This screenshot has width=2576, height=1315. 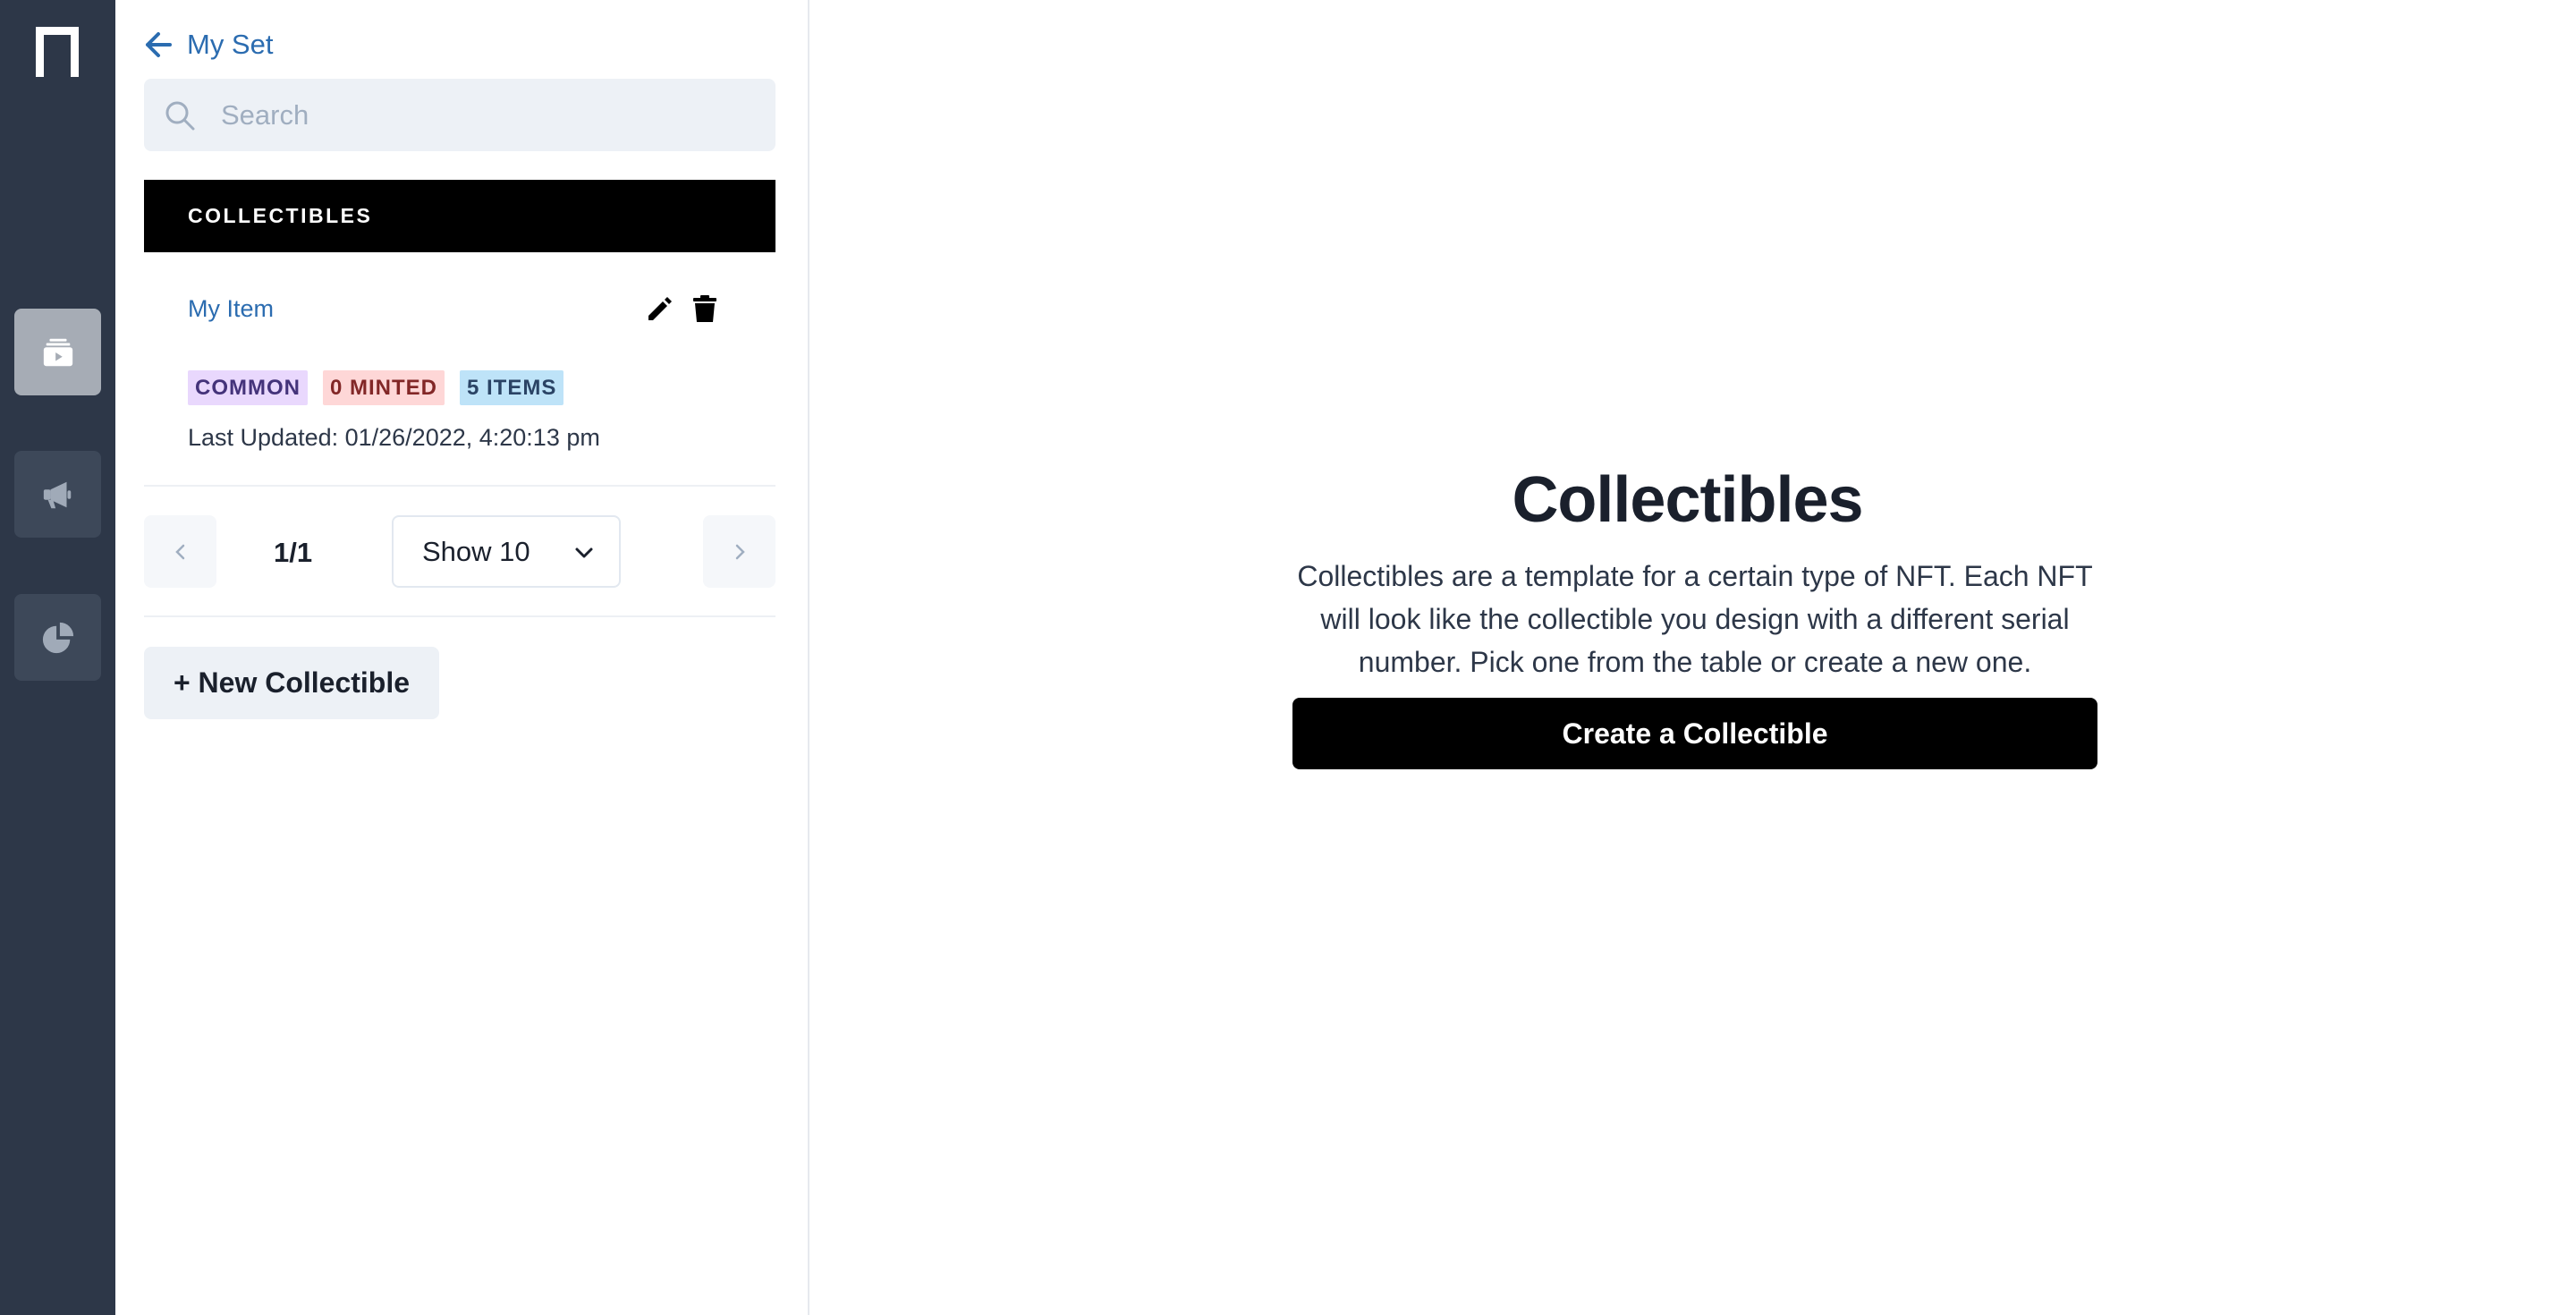 I want to click on trash-icon, so click(x=704, y=308).